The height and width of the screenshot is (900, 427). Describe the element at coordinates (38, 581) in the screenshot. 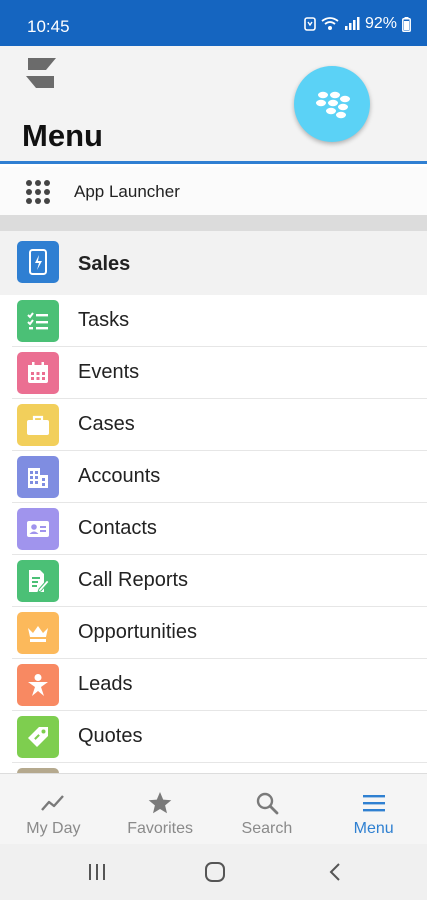

I see `report-edit-icon` at that location.